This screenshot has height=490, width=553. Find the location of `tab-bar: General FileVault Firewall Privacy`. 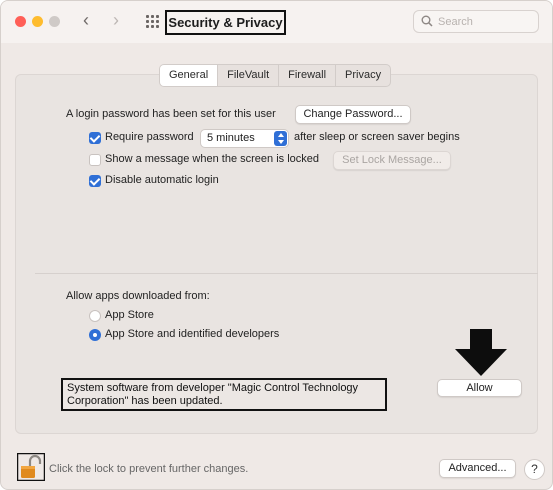

tab-bar: General FileVault Firewall Privacy is located at coordinates (275, 75).